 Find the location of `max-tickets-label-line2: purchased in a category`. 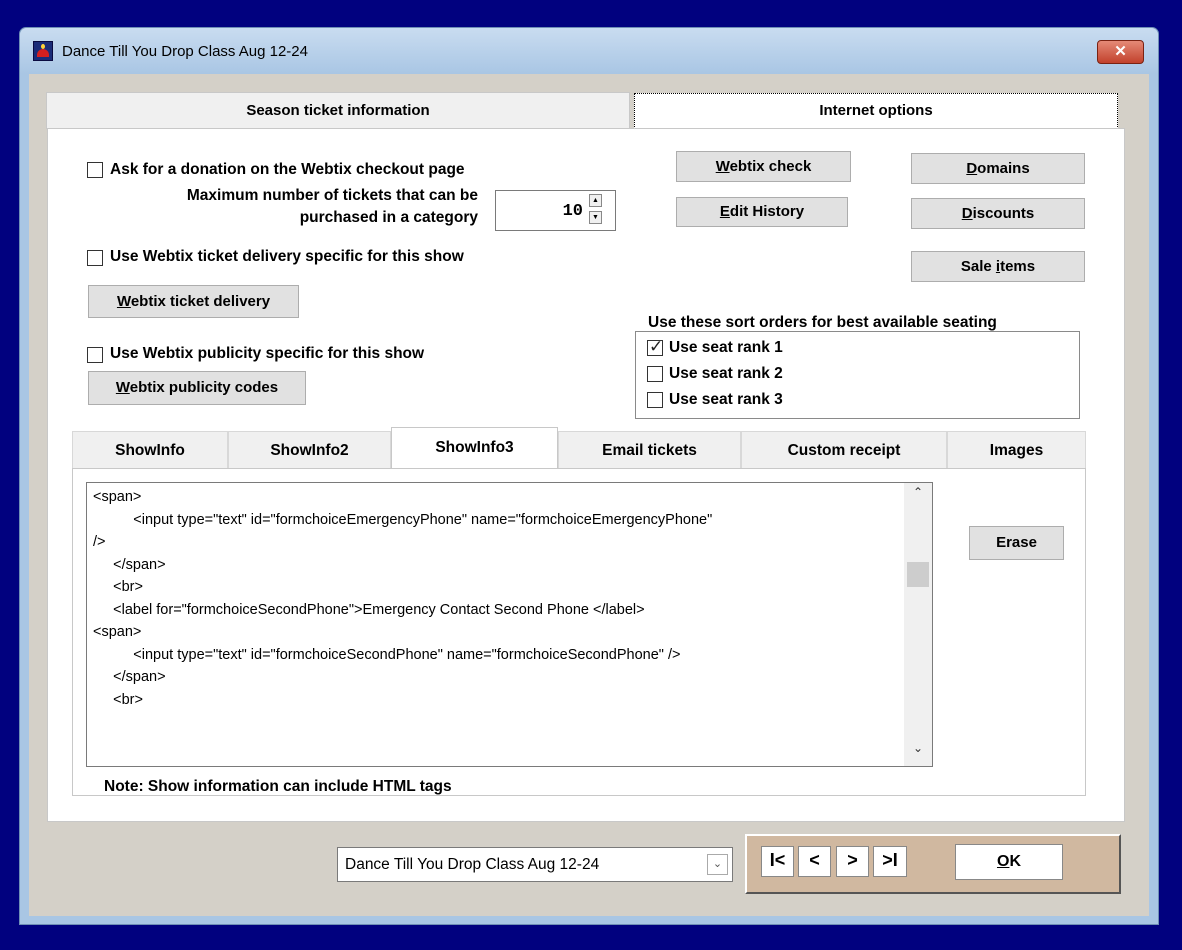

max-tickets-label-line2: purchased in a category is located at coordinates (388, 217).